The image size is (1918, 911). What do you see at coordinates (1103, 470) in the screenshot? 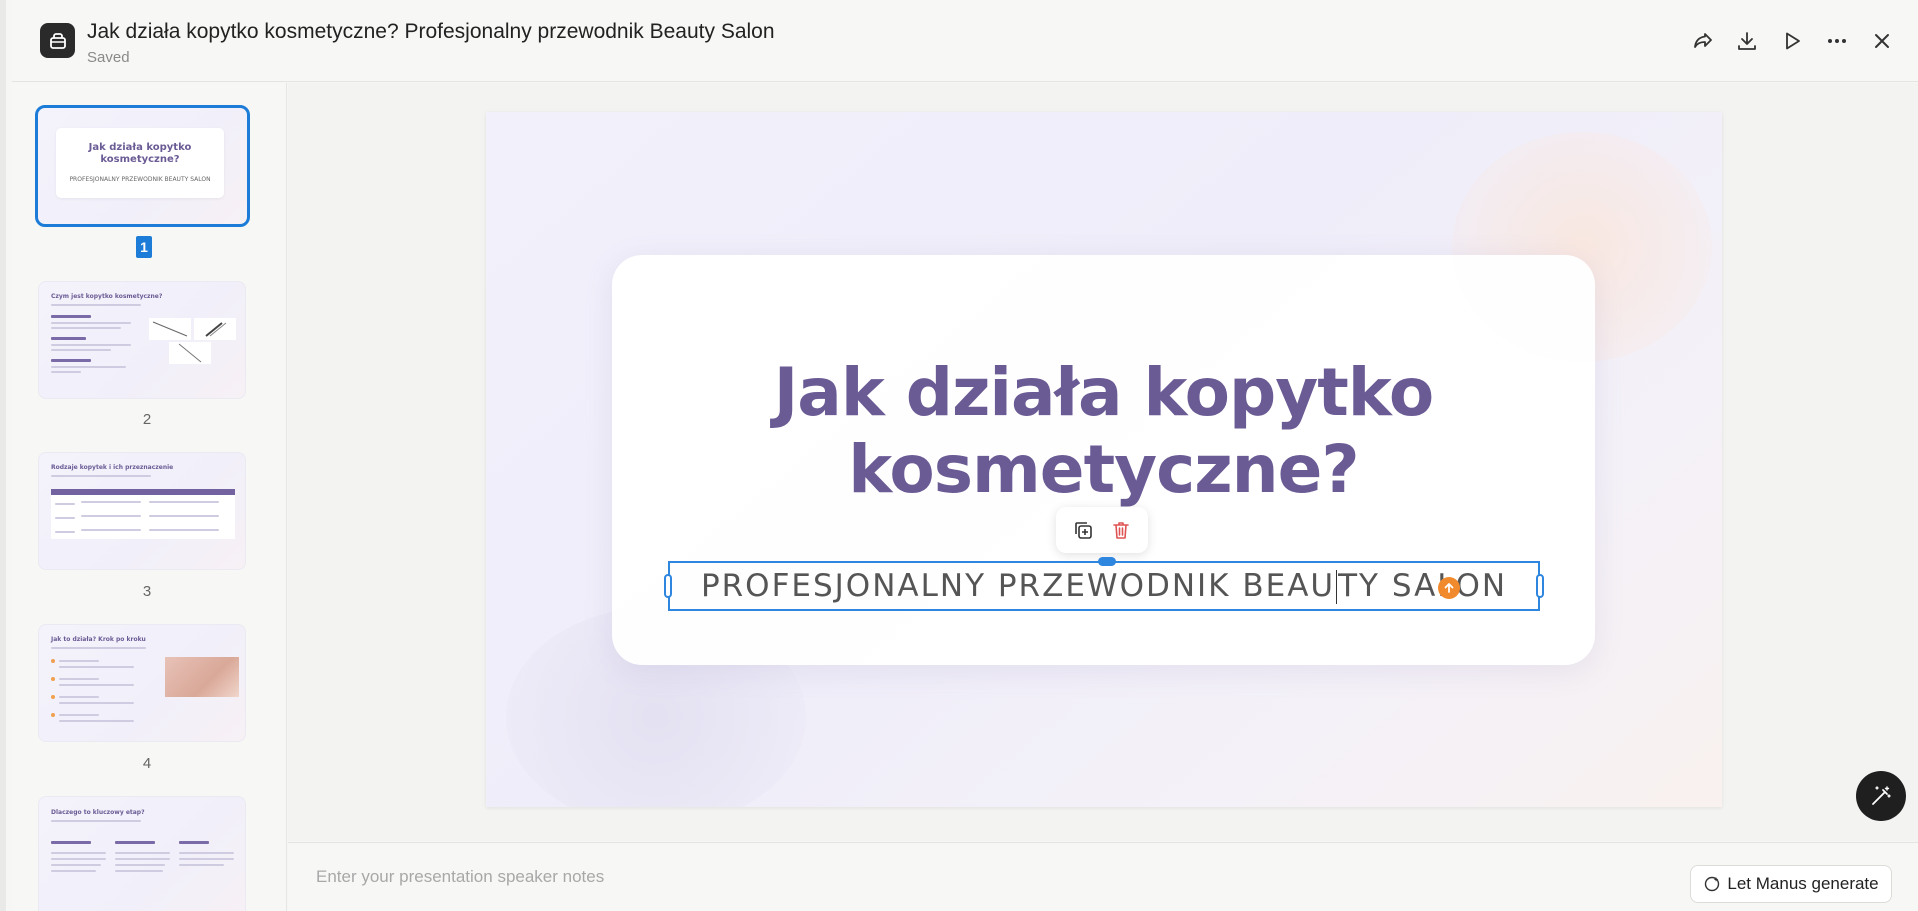
I see `slide-title-line-2: kosmetyczne?` at bounding box center [1103, 470].